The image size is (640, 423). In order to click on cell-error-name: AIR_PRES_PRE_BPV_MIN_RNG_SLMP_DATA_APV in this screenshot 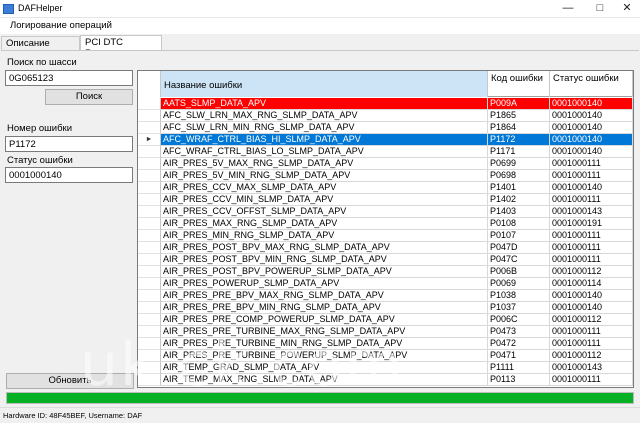, I will do `click(324, 308)`.